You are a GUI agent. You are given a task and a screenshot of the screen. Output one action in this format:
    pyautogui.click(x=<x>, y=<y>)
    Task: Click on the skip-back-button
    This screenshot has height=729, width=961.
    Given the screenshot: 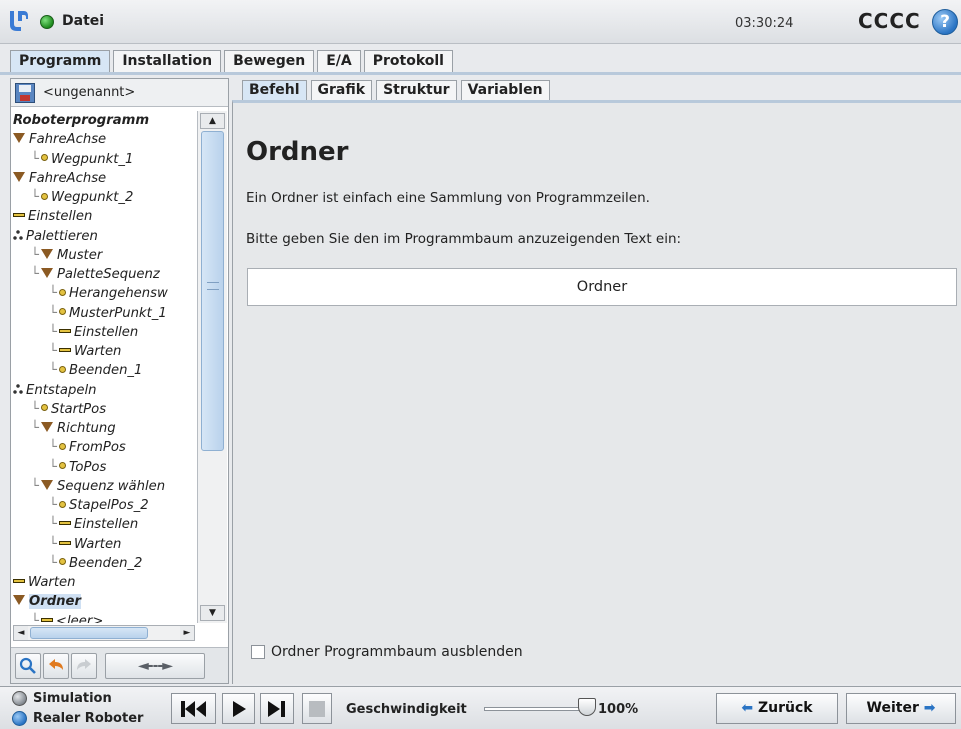 What is the action you would take?
    pyautogui.click(x=193, y=708)
    